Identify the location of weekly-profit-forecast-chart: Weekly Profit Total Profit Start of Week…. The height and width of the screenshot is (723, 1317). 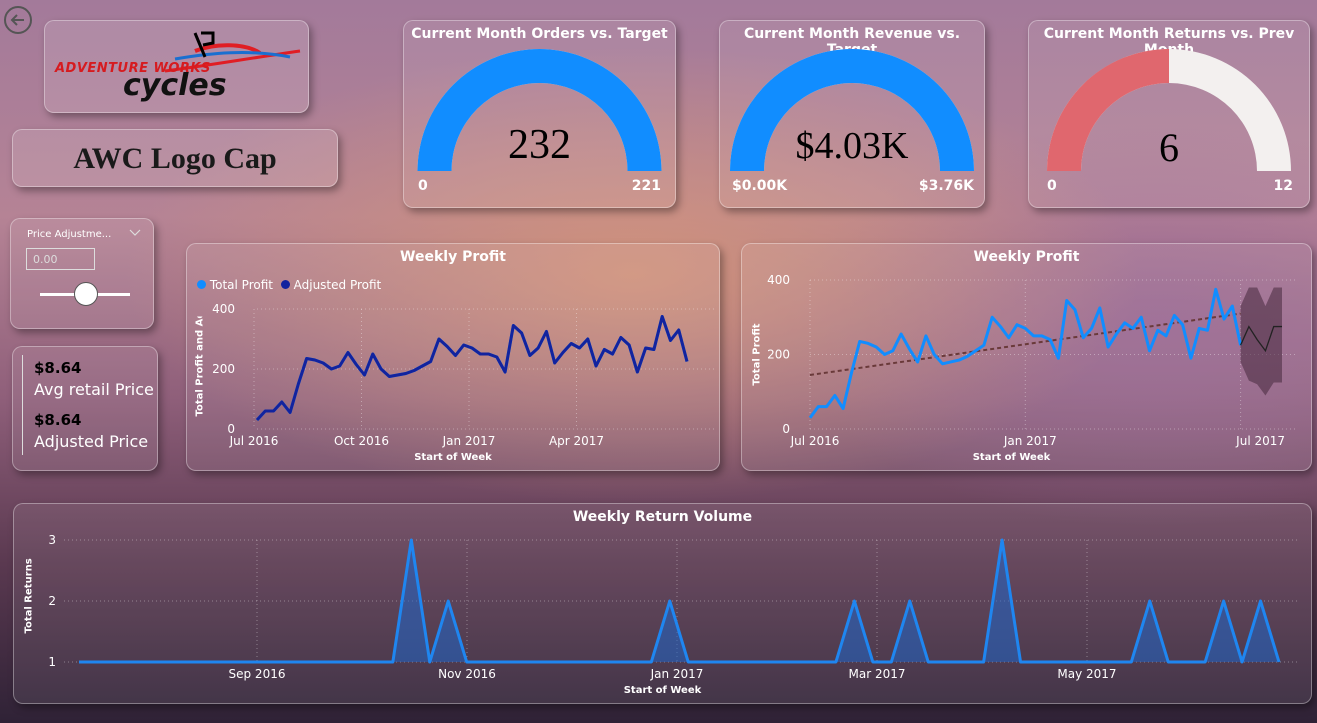
(1026, 357).